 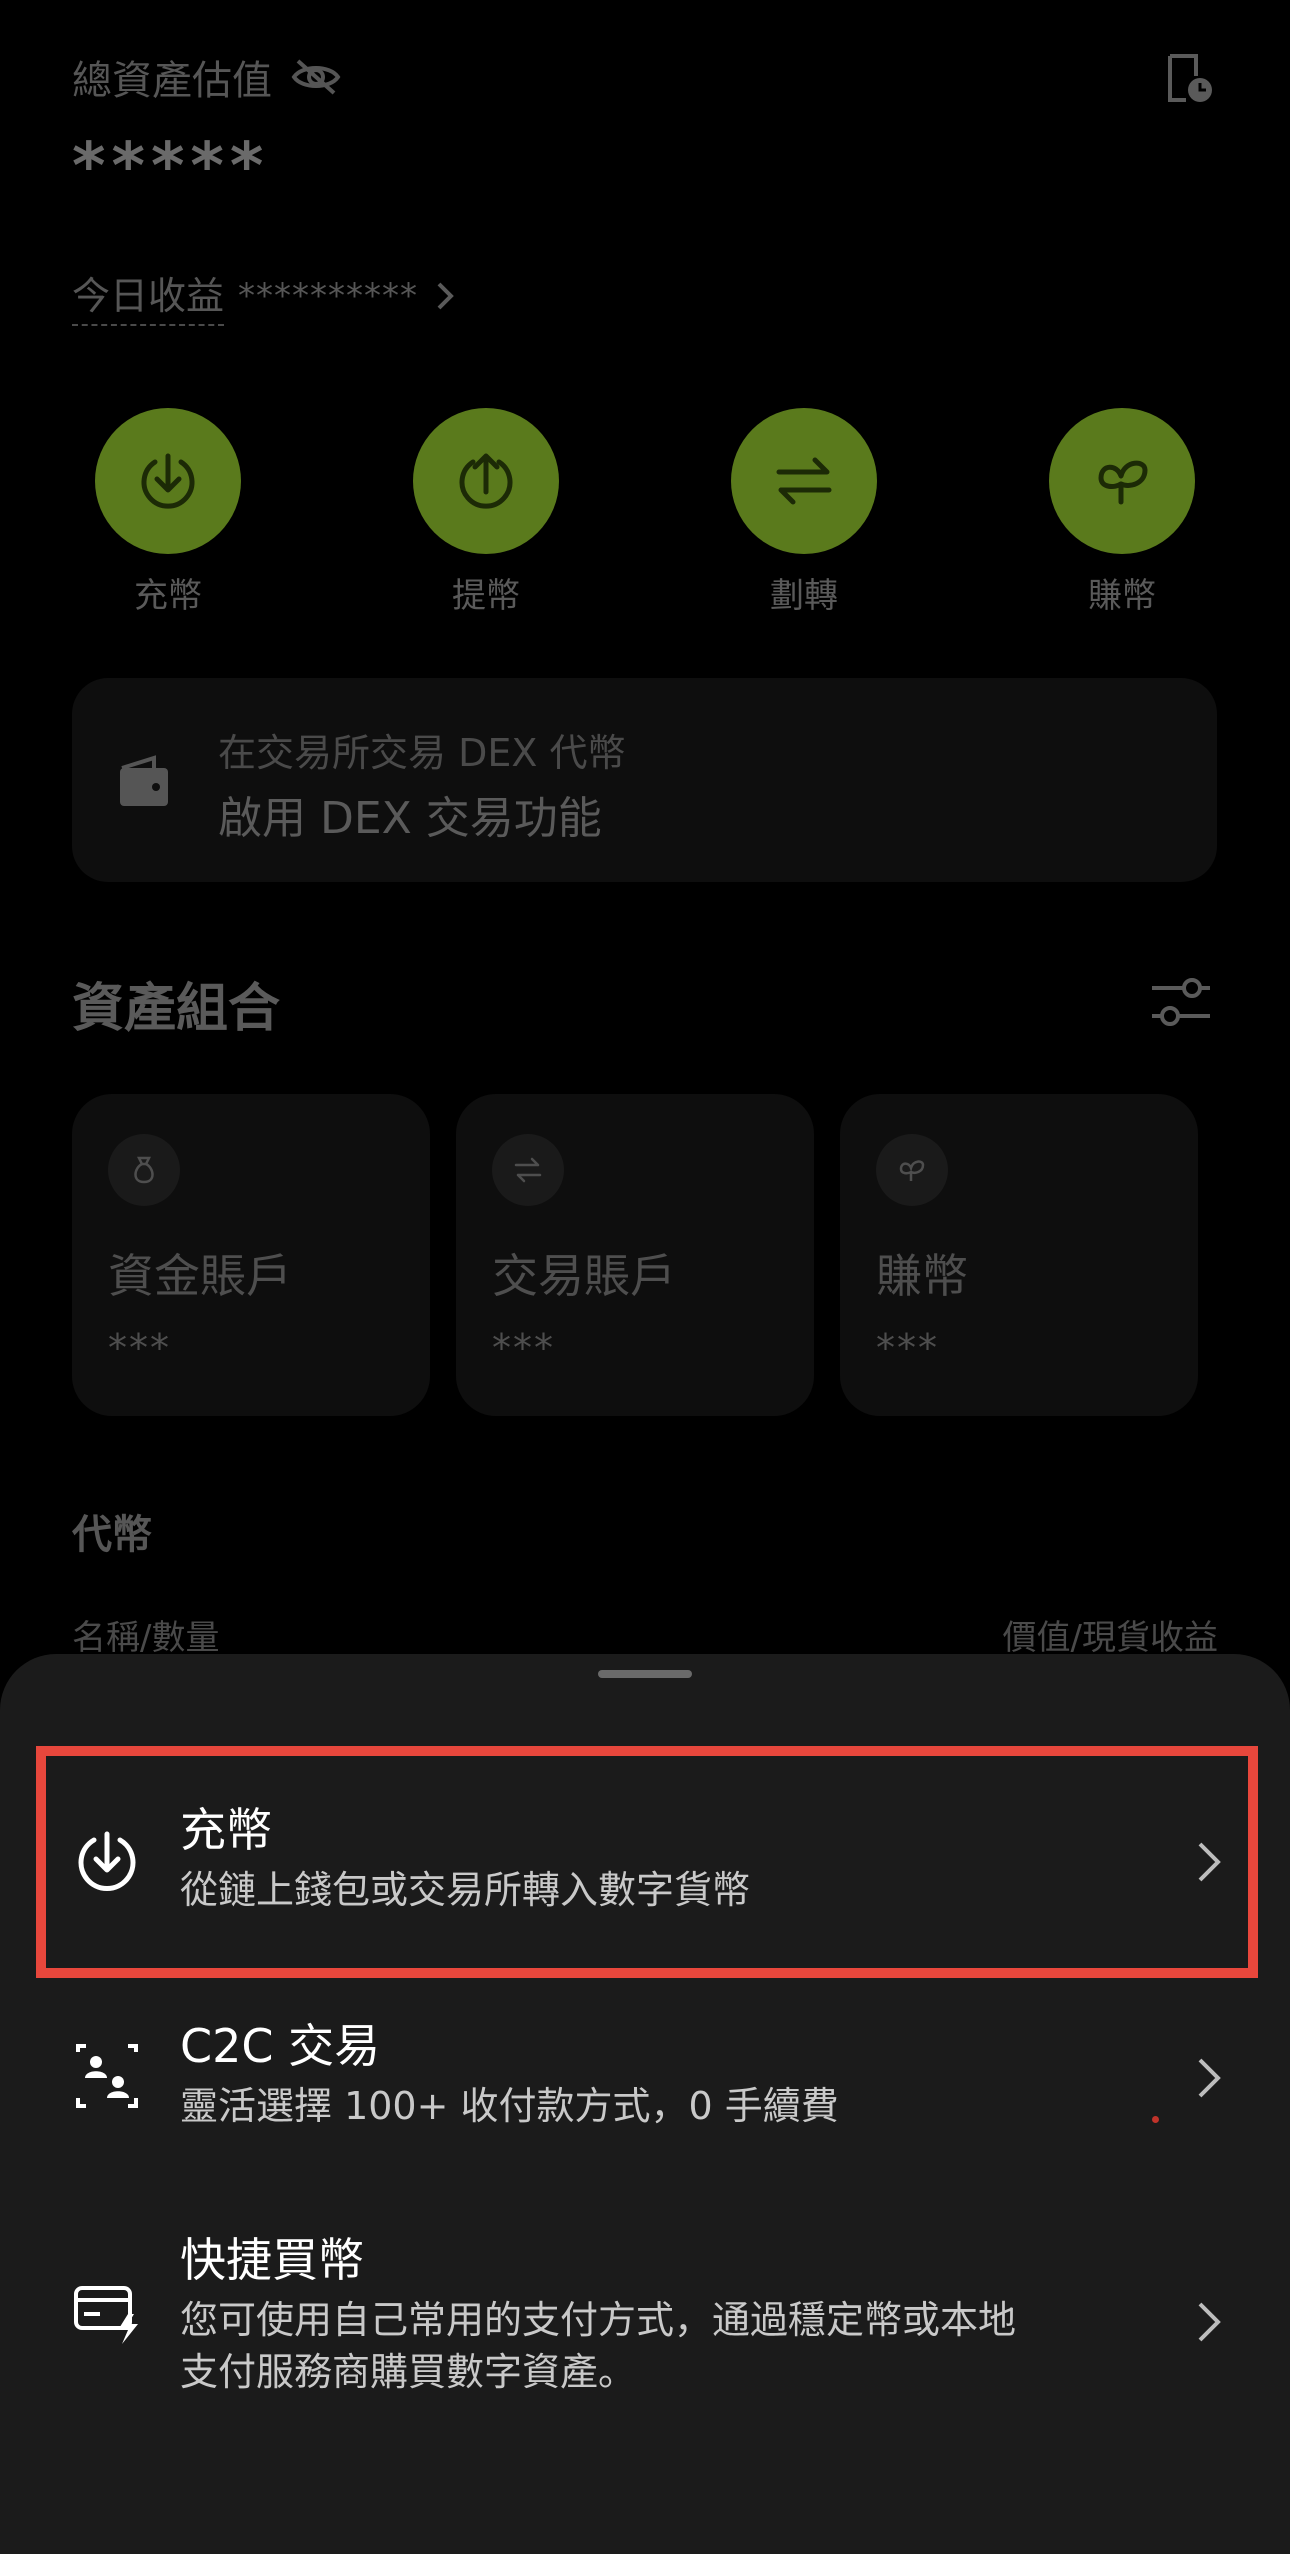 What do you see at coordinates (509, 2106) in the screenshot?
I see `sheet-item-c2c-desc: 靈活選擇 100+ 收付款方式，0 手續費` at bounding box center [509, 2106].